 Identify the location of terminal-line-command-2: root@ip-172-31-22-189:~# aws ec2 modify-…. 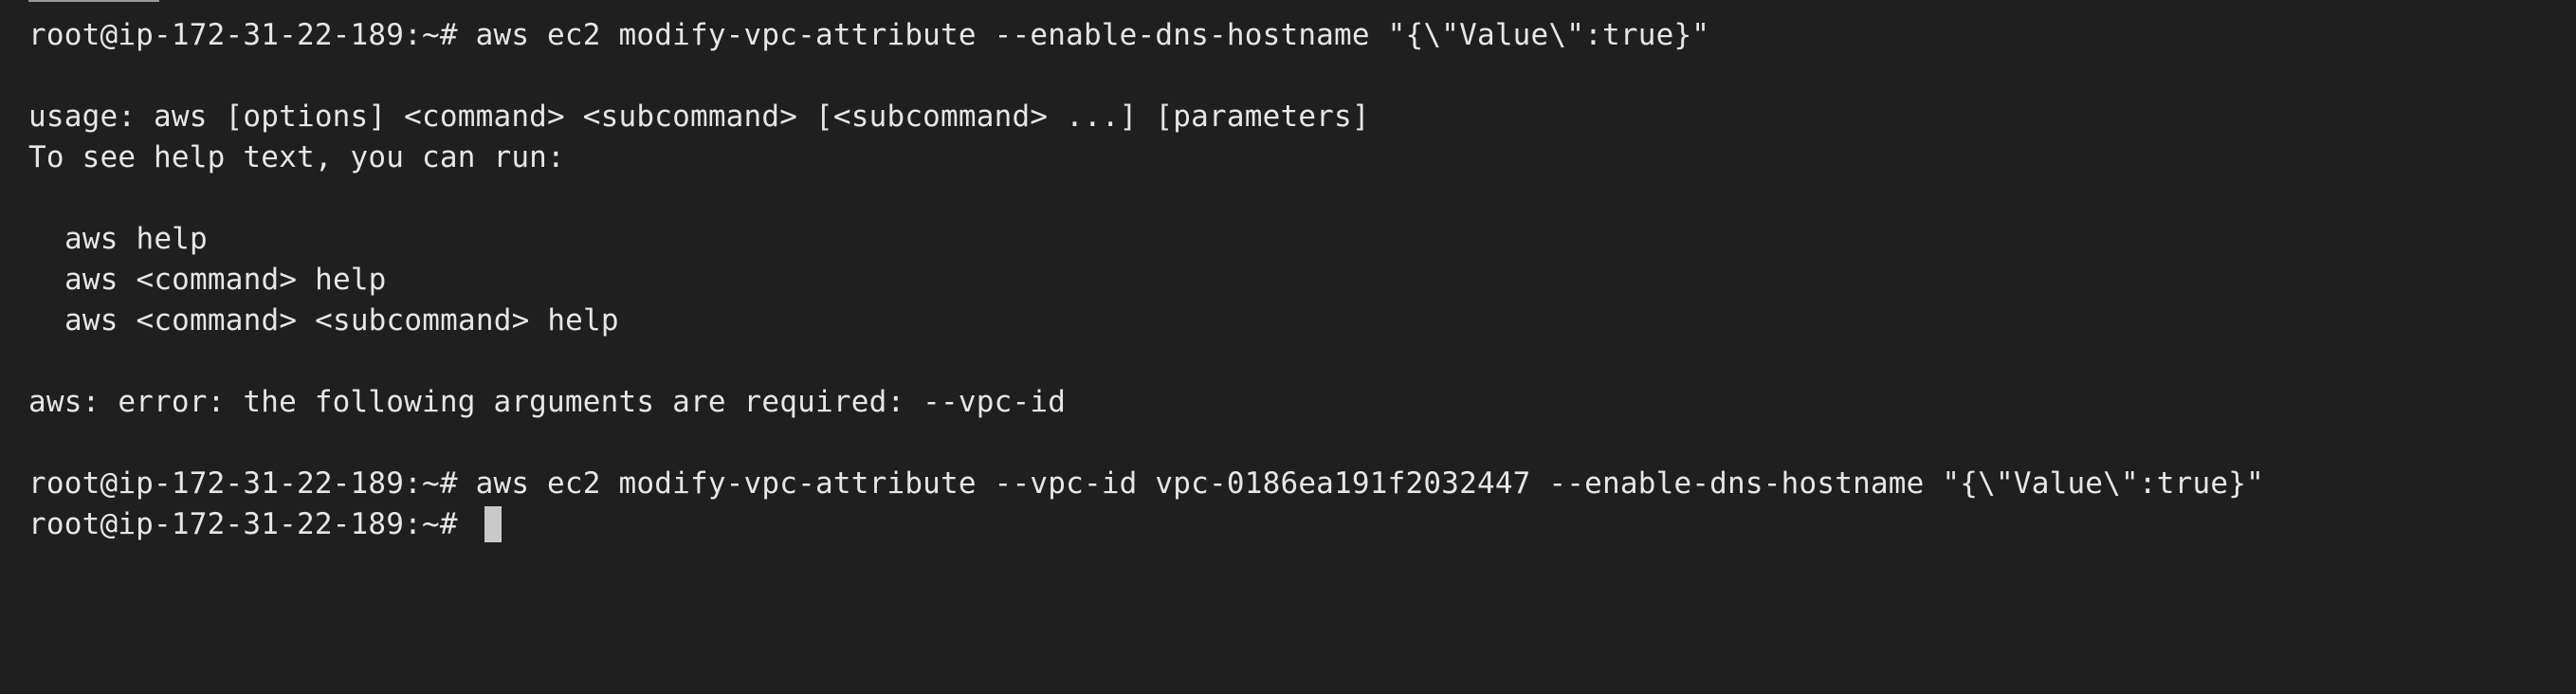
(1146, 484).